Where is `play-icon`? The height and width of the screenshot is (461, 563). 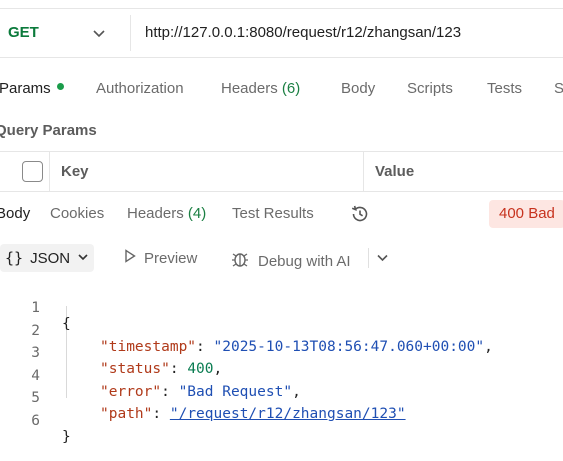
play-icon is located at coordinates (130, 258).